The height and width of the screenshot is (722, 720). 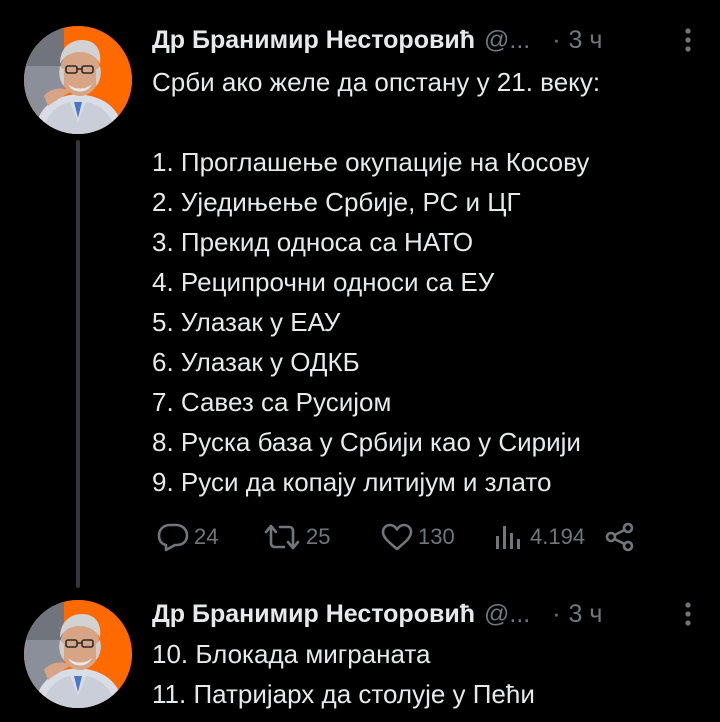 I want to click on heart-icon, so click(x=397, y=537).